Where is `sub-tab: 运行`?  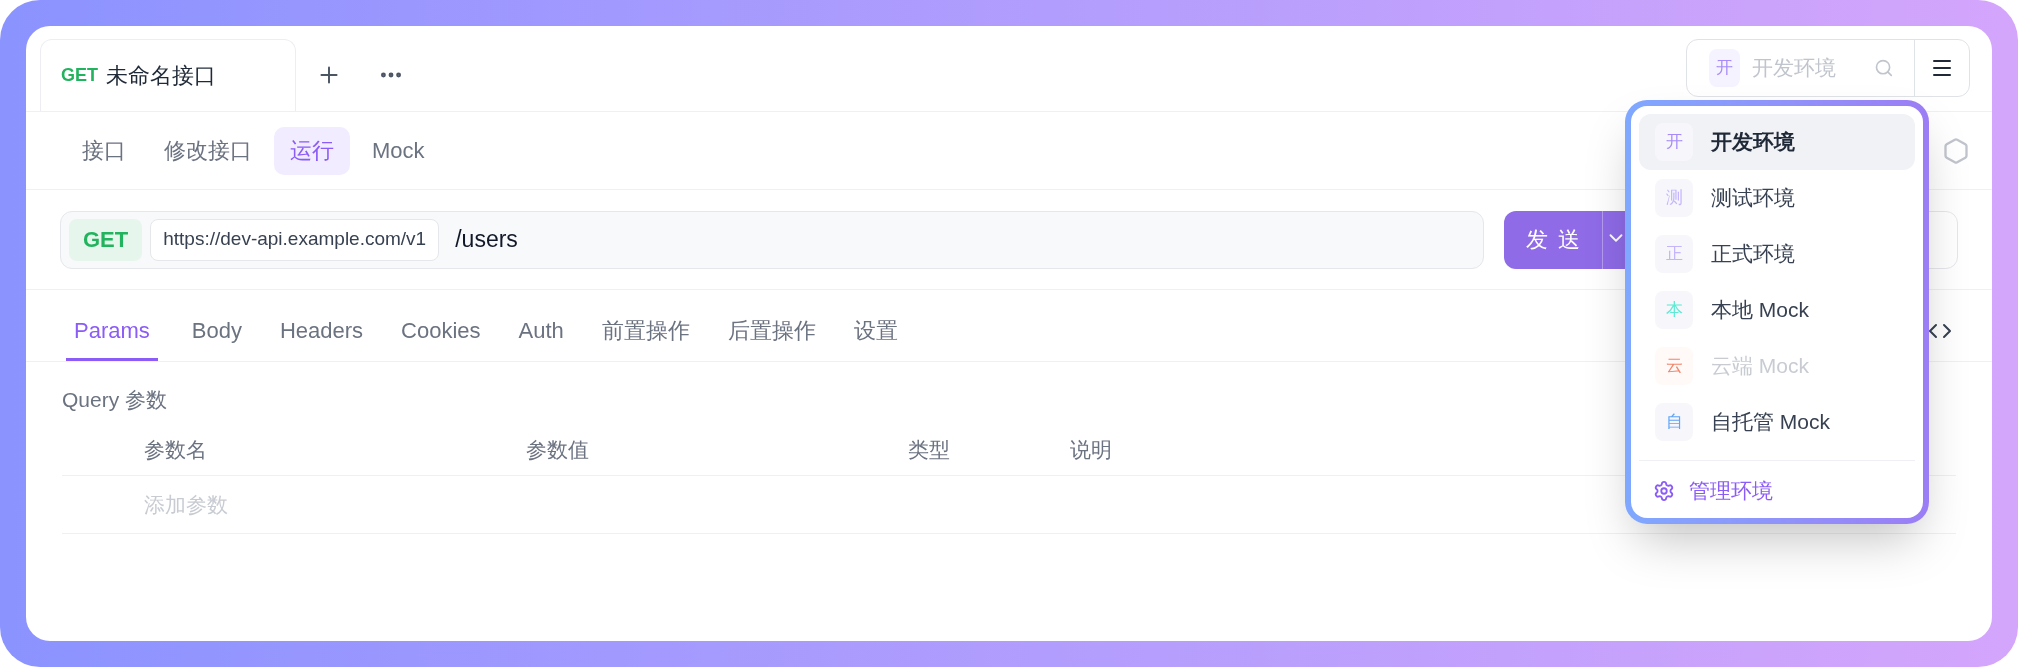
sub-tab: 运行 is located at coordinates (312, 150).